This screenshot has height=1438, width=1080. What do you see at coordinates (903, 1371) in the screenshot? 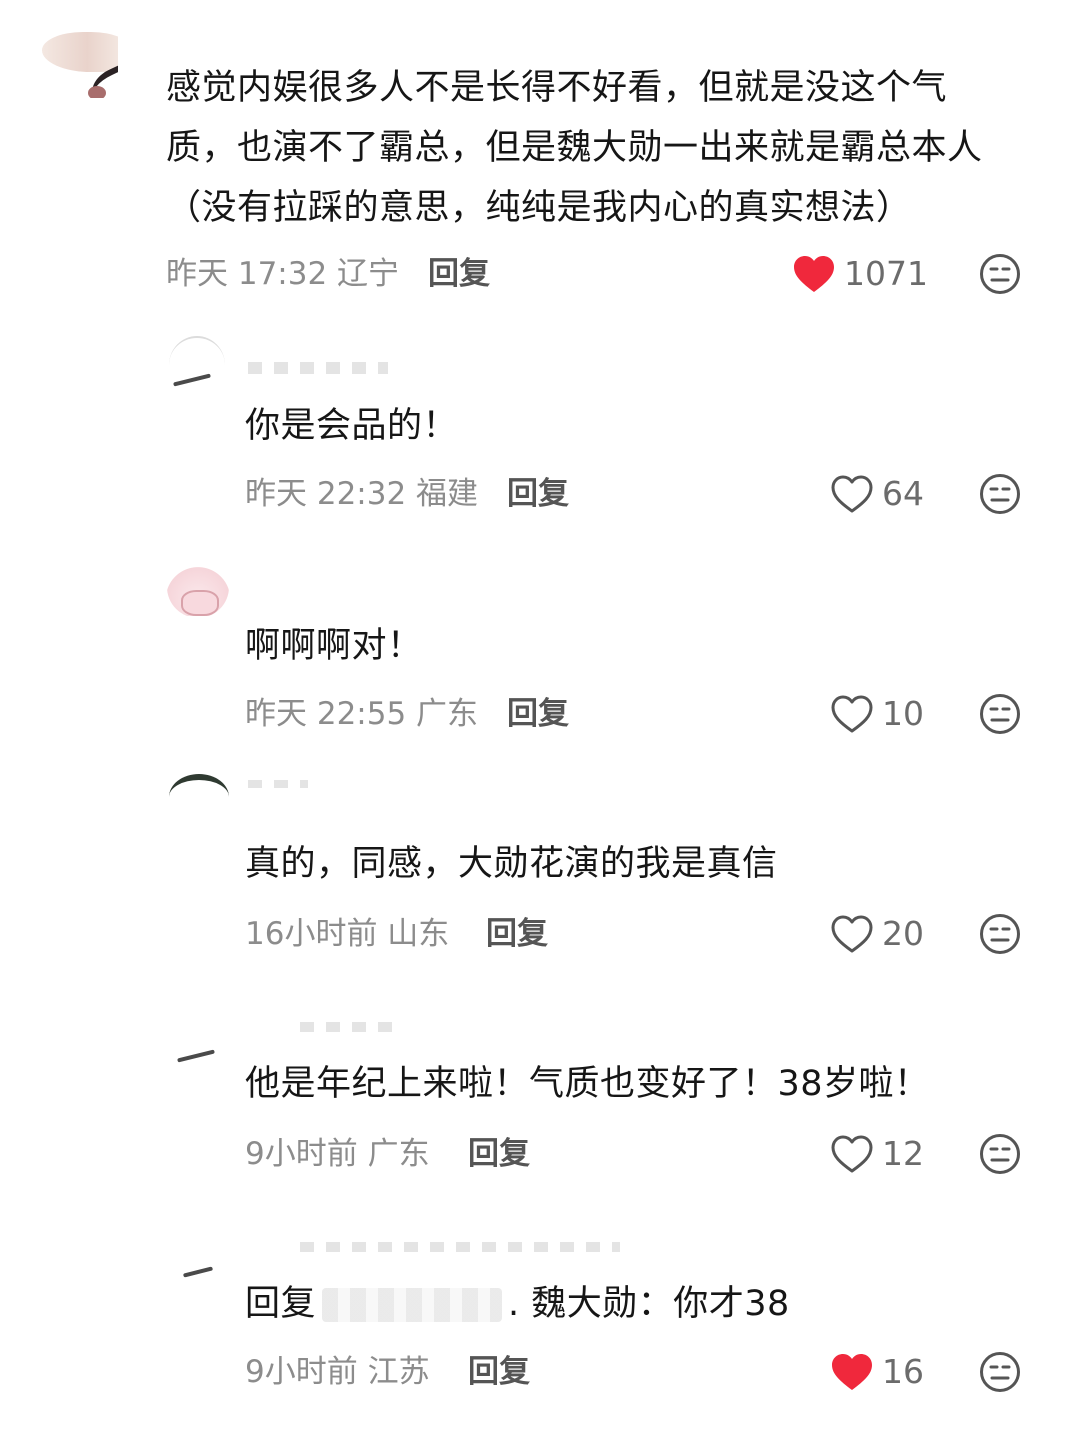
I see `like-count: 16` at bounding box center [903, 1371].